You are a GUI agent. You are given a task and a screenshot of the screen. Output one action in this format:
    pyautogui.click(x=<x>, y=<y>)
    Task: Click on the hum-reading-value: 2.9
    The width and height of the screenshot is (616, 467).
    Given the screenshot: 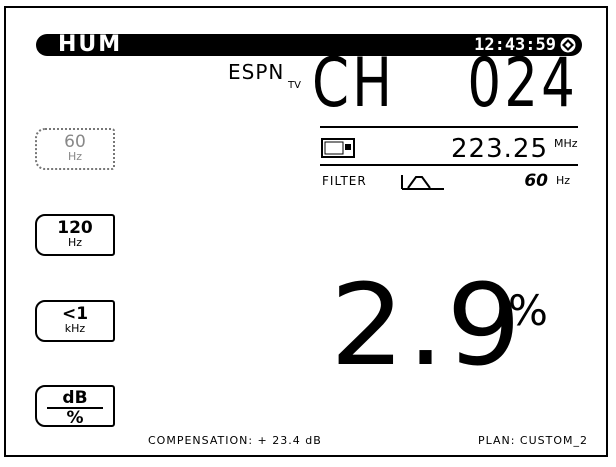 What is the action you would take?
    pyautogui.click(x=427, y=326)
    